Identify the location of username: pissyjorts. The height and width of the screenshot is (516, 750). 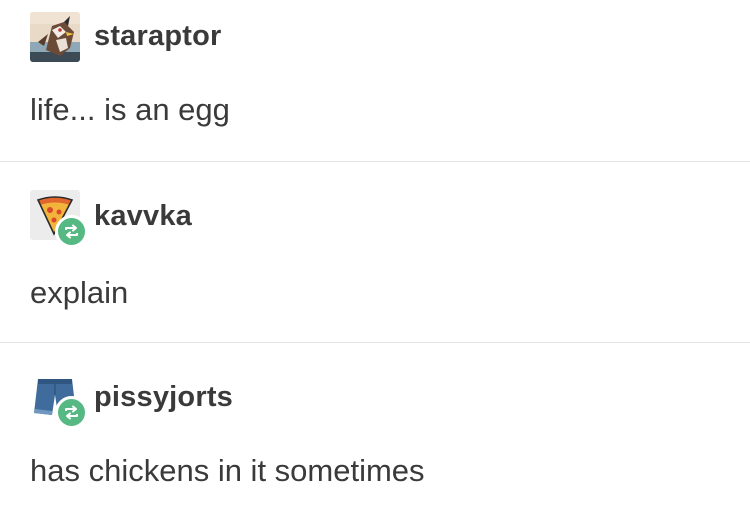
(163, 397).